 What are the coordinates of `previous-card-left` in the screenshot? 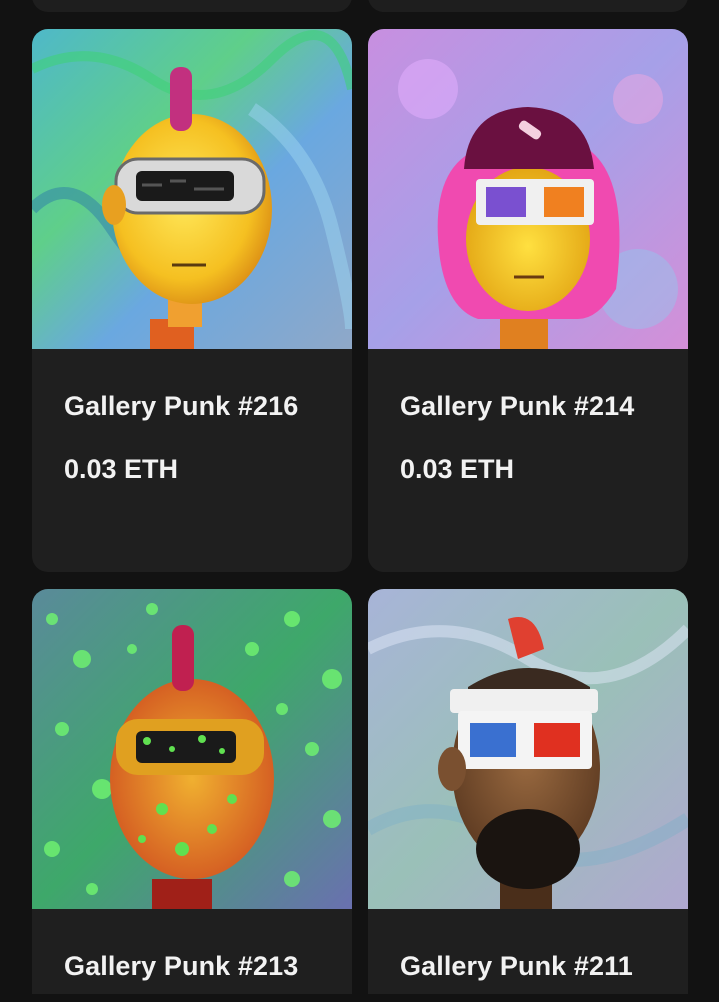 It's located at (192, 6).